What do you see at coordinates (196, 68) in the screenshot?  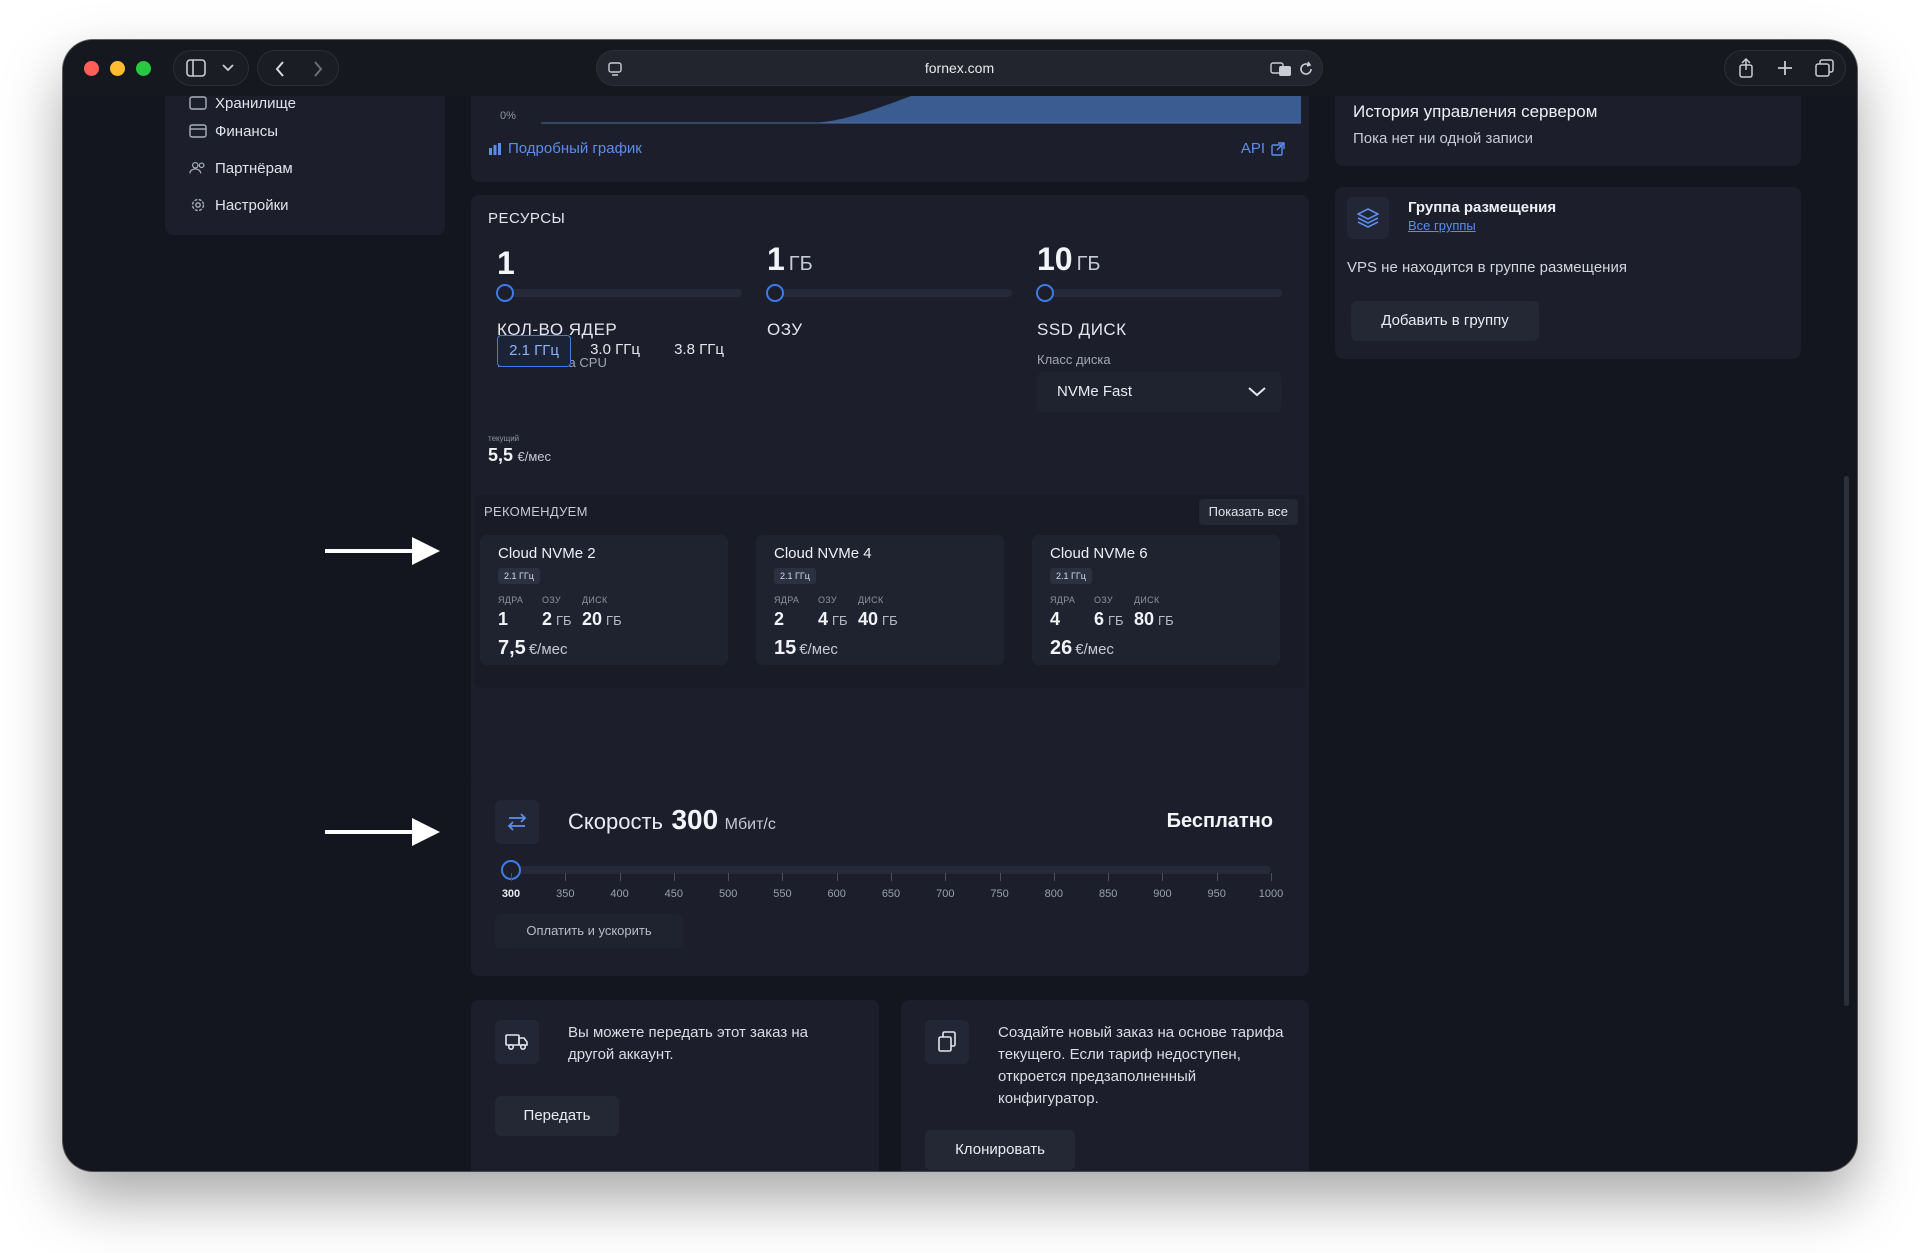 I see `sidebar-toggle-icon` at bounding box center [196, 68].